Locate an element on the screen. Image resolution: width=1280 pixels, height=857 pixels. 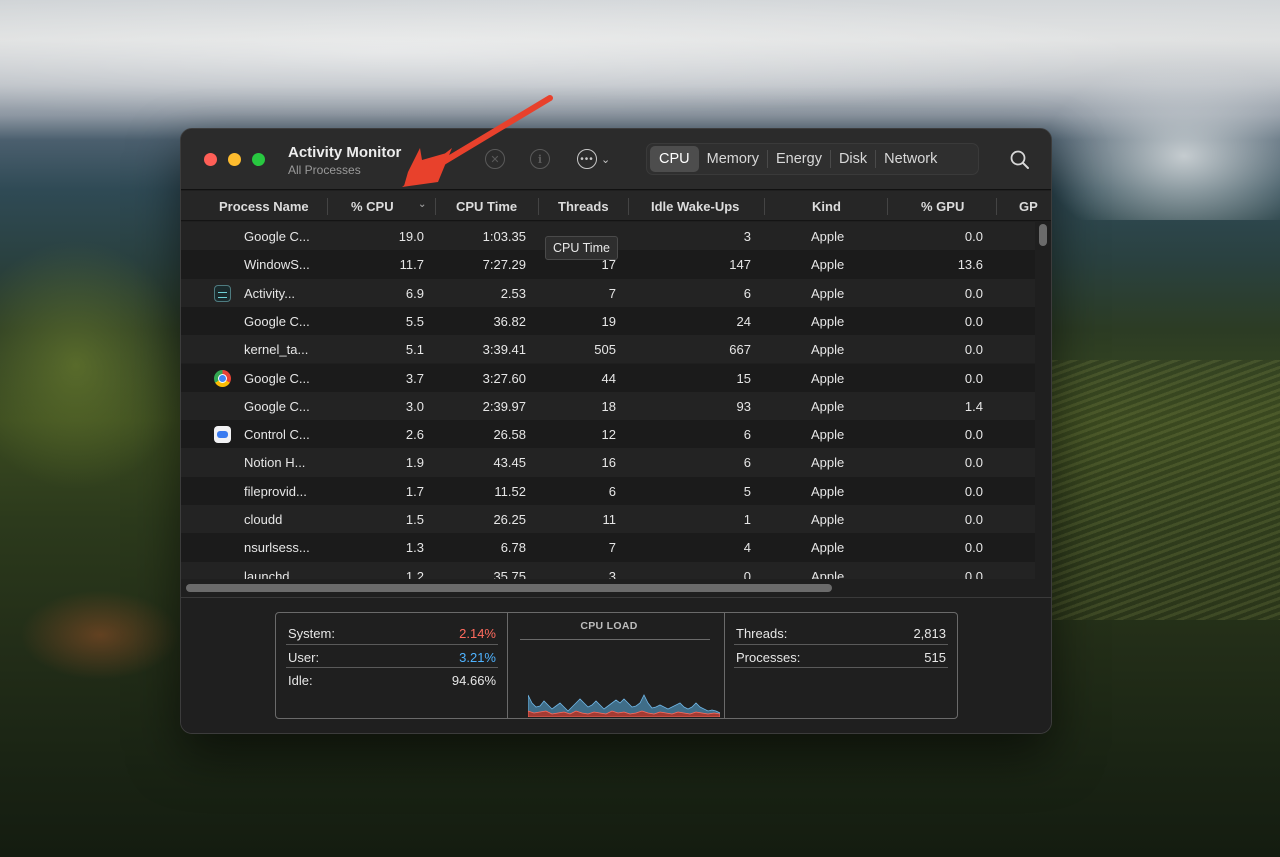
col-cpu-time: CPU Time is located at coordinates (486, 206).